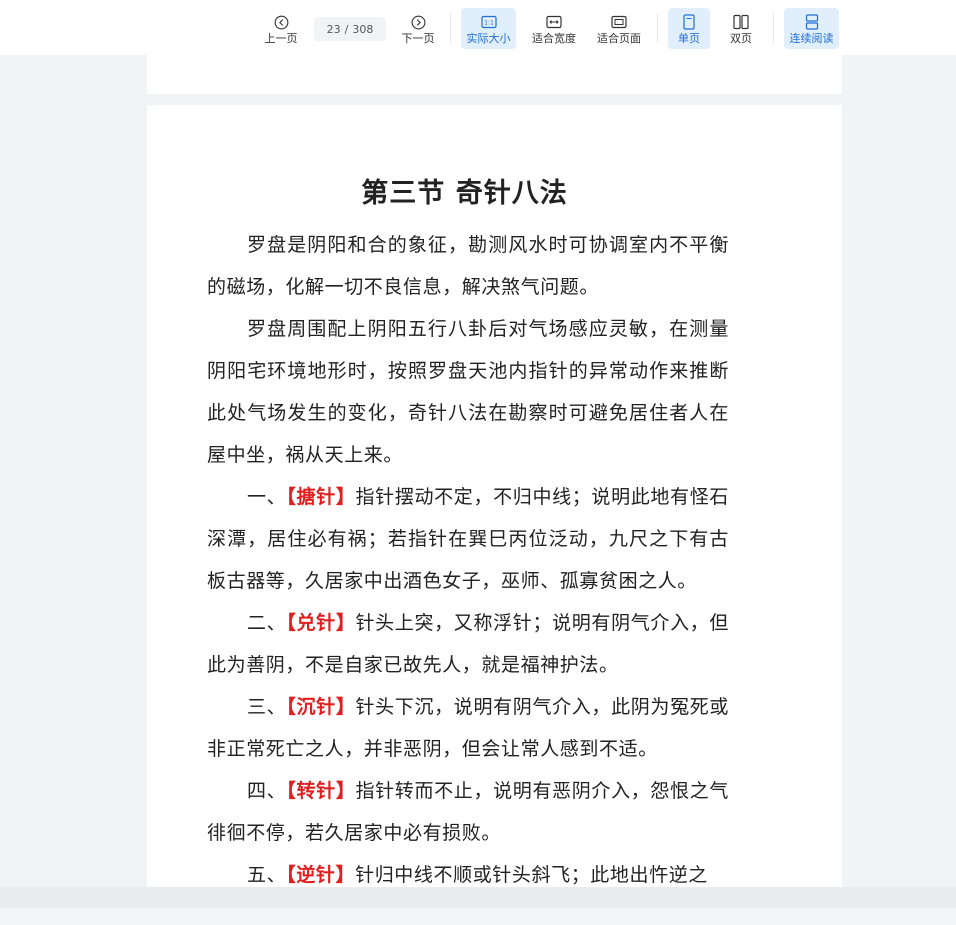  Describe the element at coordinates (478, 897) in the screenshot. I see `horizontal-scrollbar` at that location.